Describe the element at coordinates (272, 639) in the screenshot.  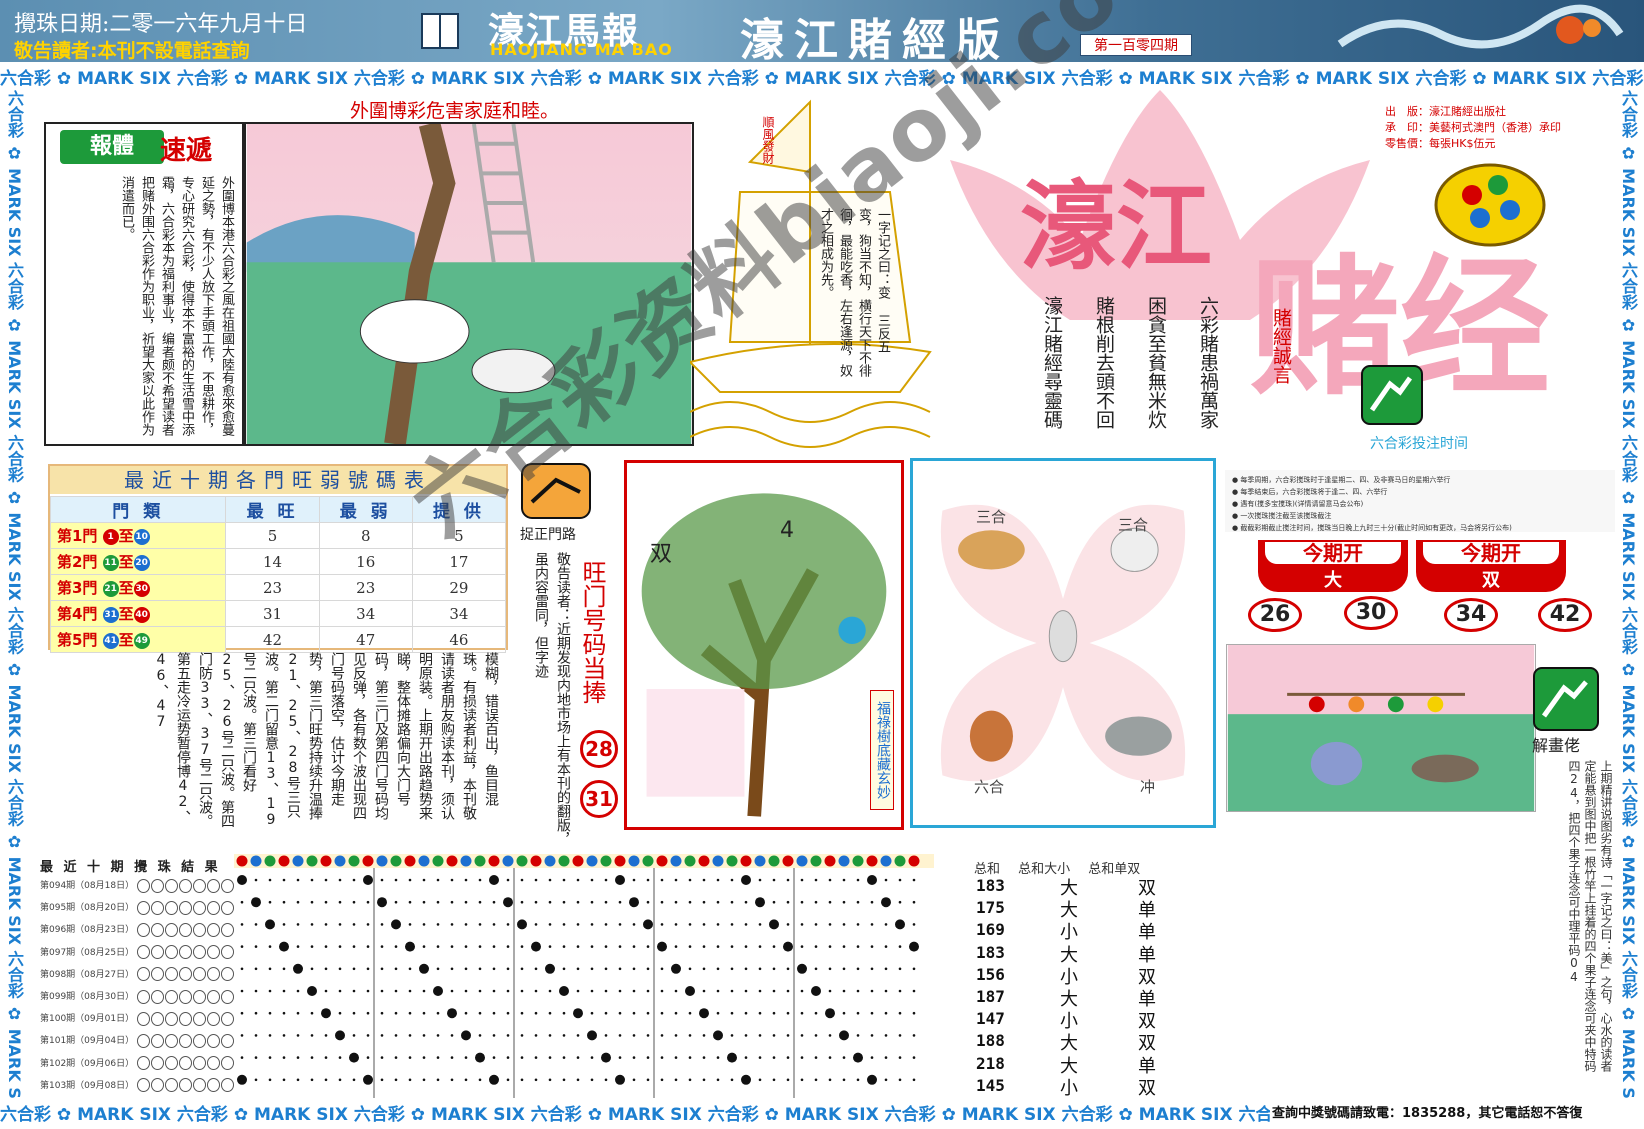
I see `hot-cell: 42` at that location.